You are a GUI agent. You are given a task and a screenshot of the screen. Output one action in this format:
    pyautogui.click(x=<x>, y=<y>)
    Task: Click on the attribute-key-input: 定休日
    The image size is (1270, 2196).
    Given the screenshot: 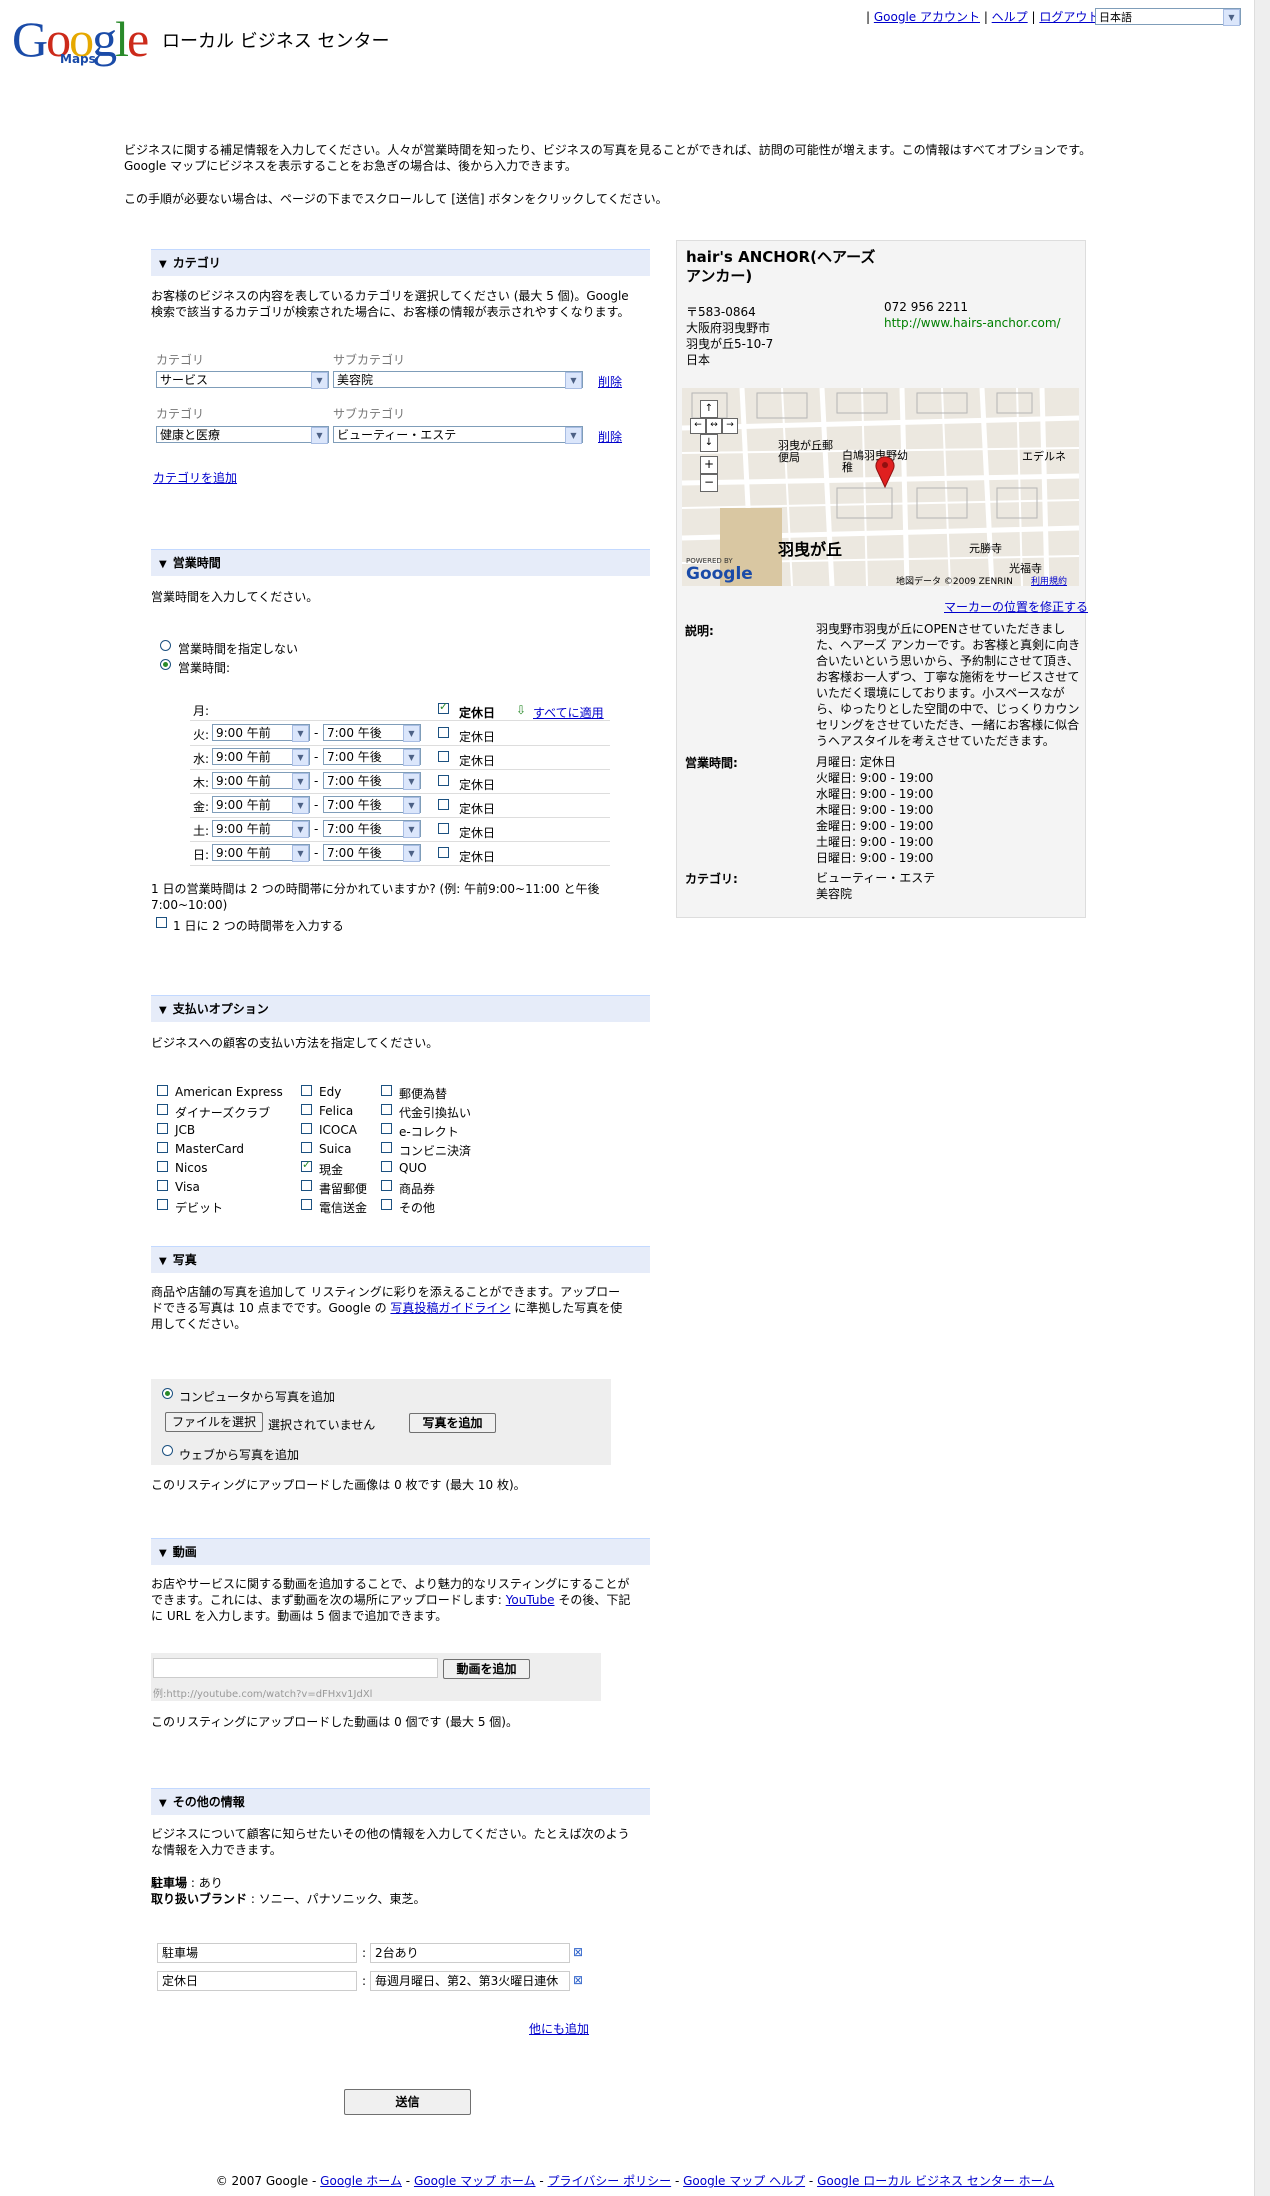 What is the action you would take?
    pyautogui.click(x=257, y=1981)
    